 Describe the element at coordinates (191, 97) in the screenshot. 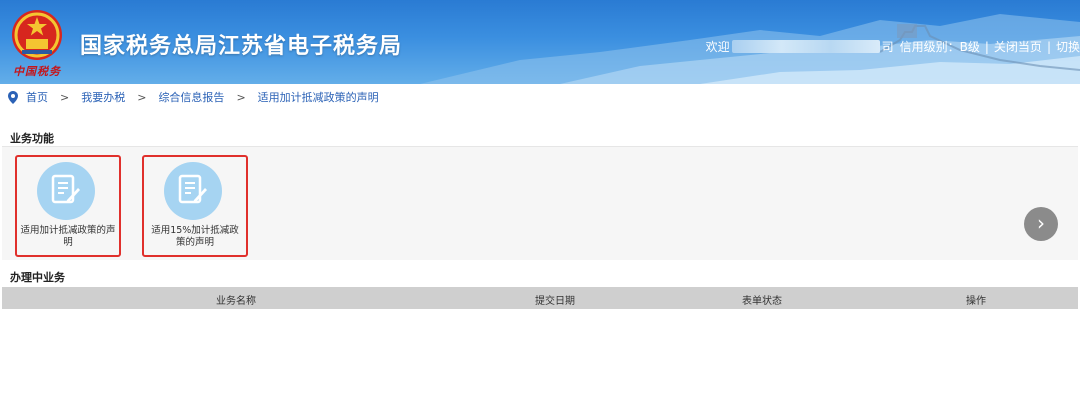

I see `breadcrumb-info-report: 综合信息报告` at that location.